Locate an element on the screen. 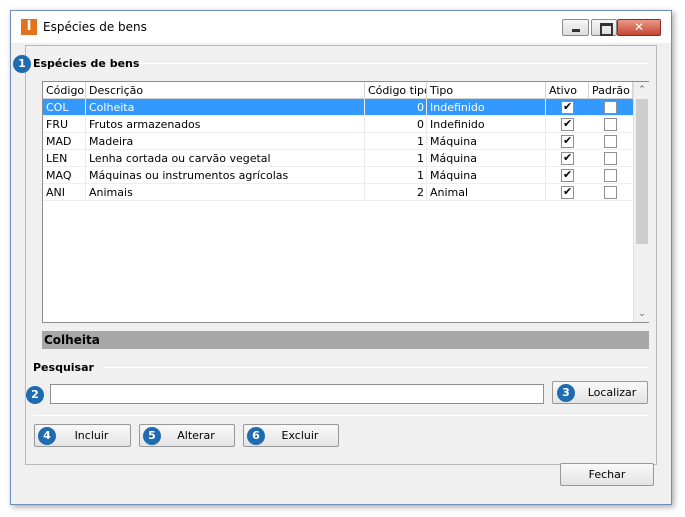  table-row: ANI Animais 2 Animal is located at coordinates (338, 192).